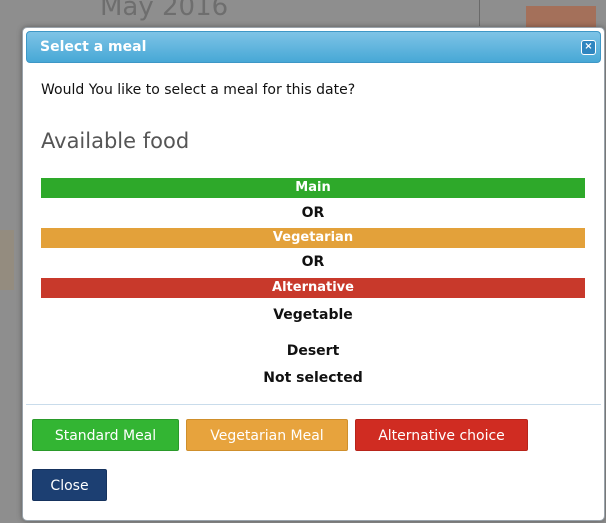 The height and width of the screenshot is (523, 606). I want to click on dialog-divider, so click(313, 404).